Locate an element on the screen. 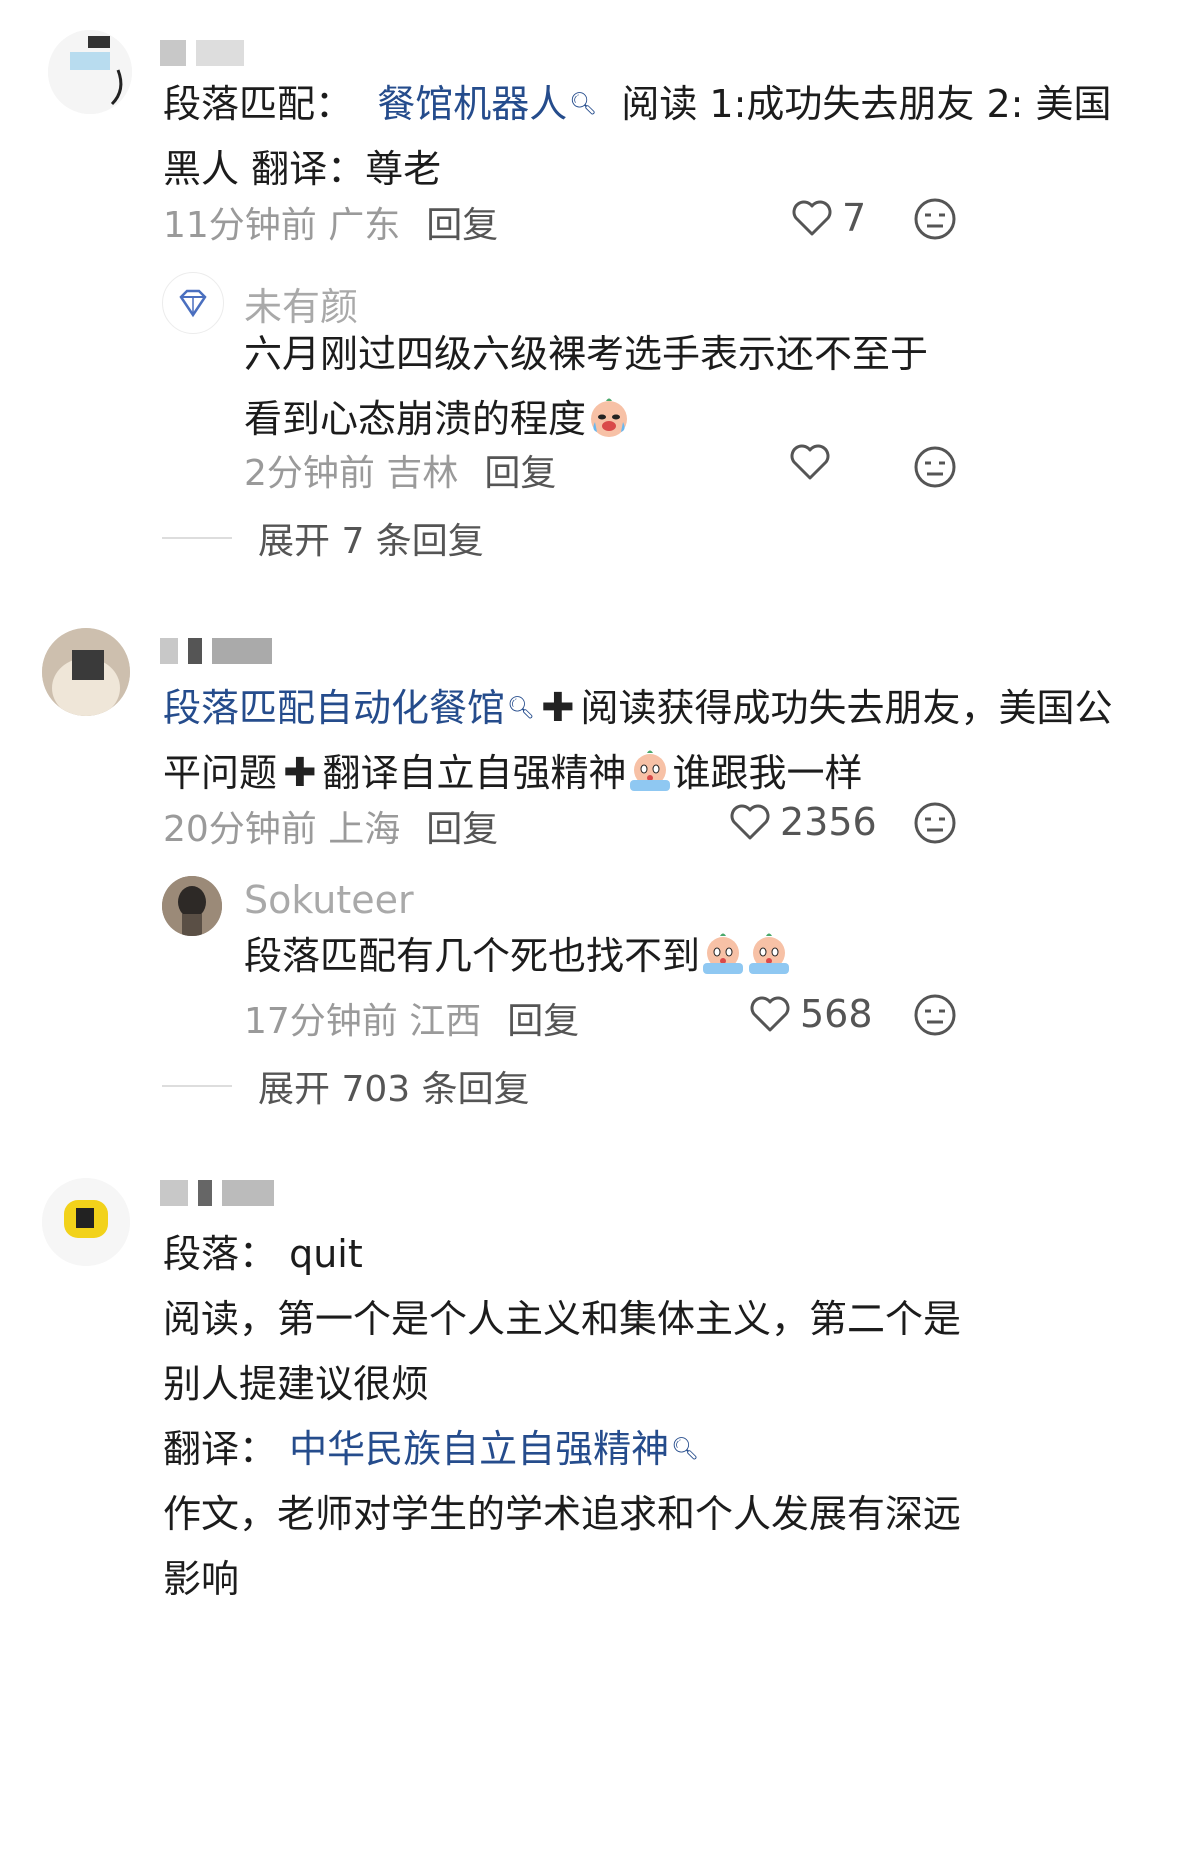  comment-meta: 20分钟前 上海 回复 is located at coordinates (330, 826).